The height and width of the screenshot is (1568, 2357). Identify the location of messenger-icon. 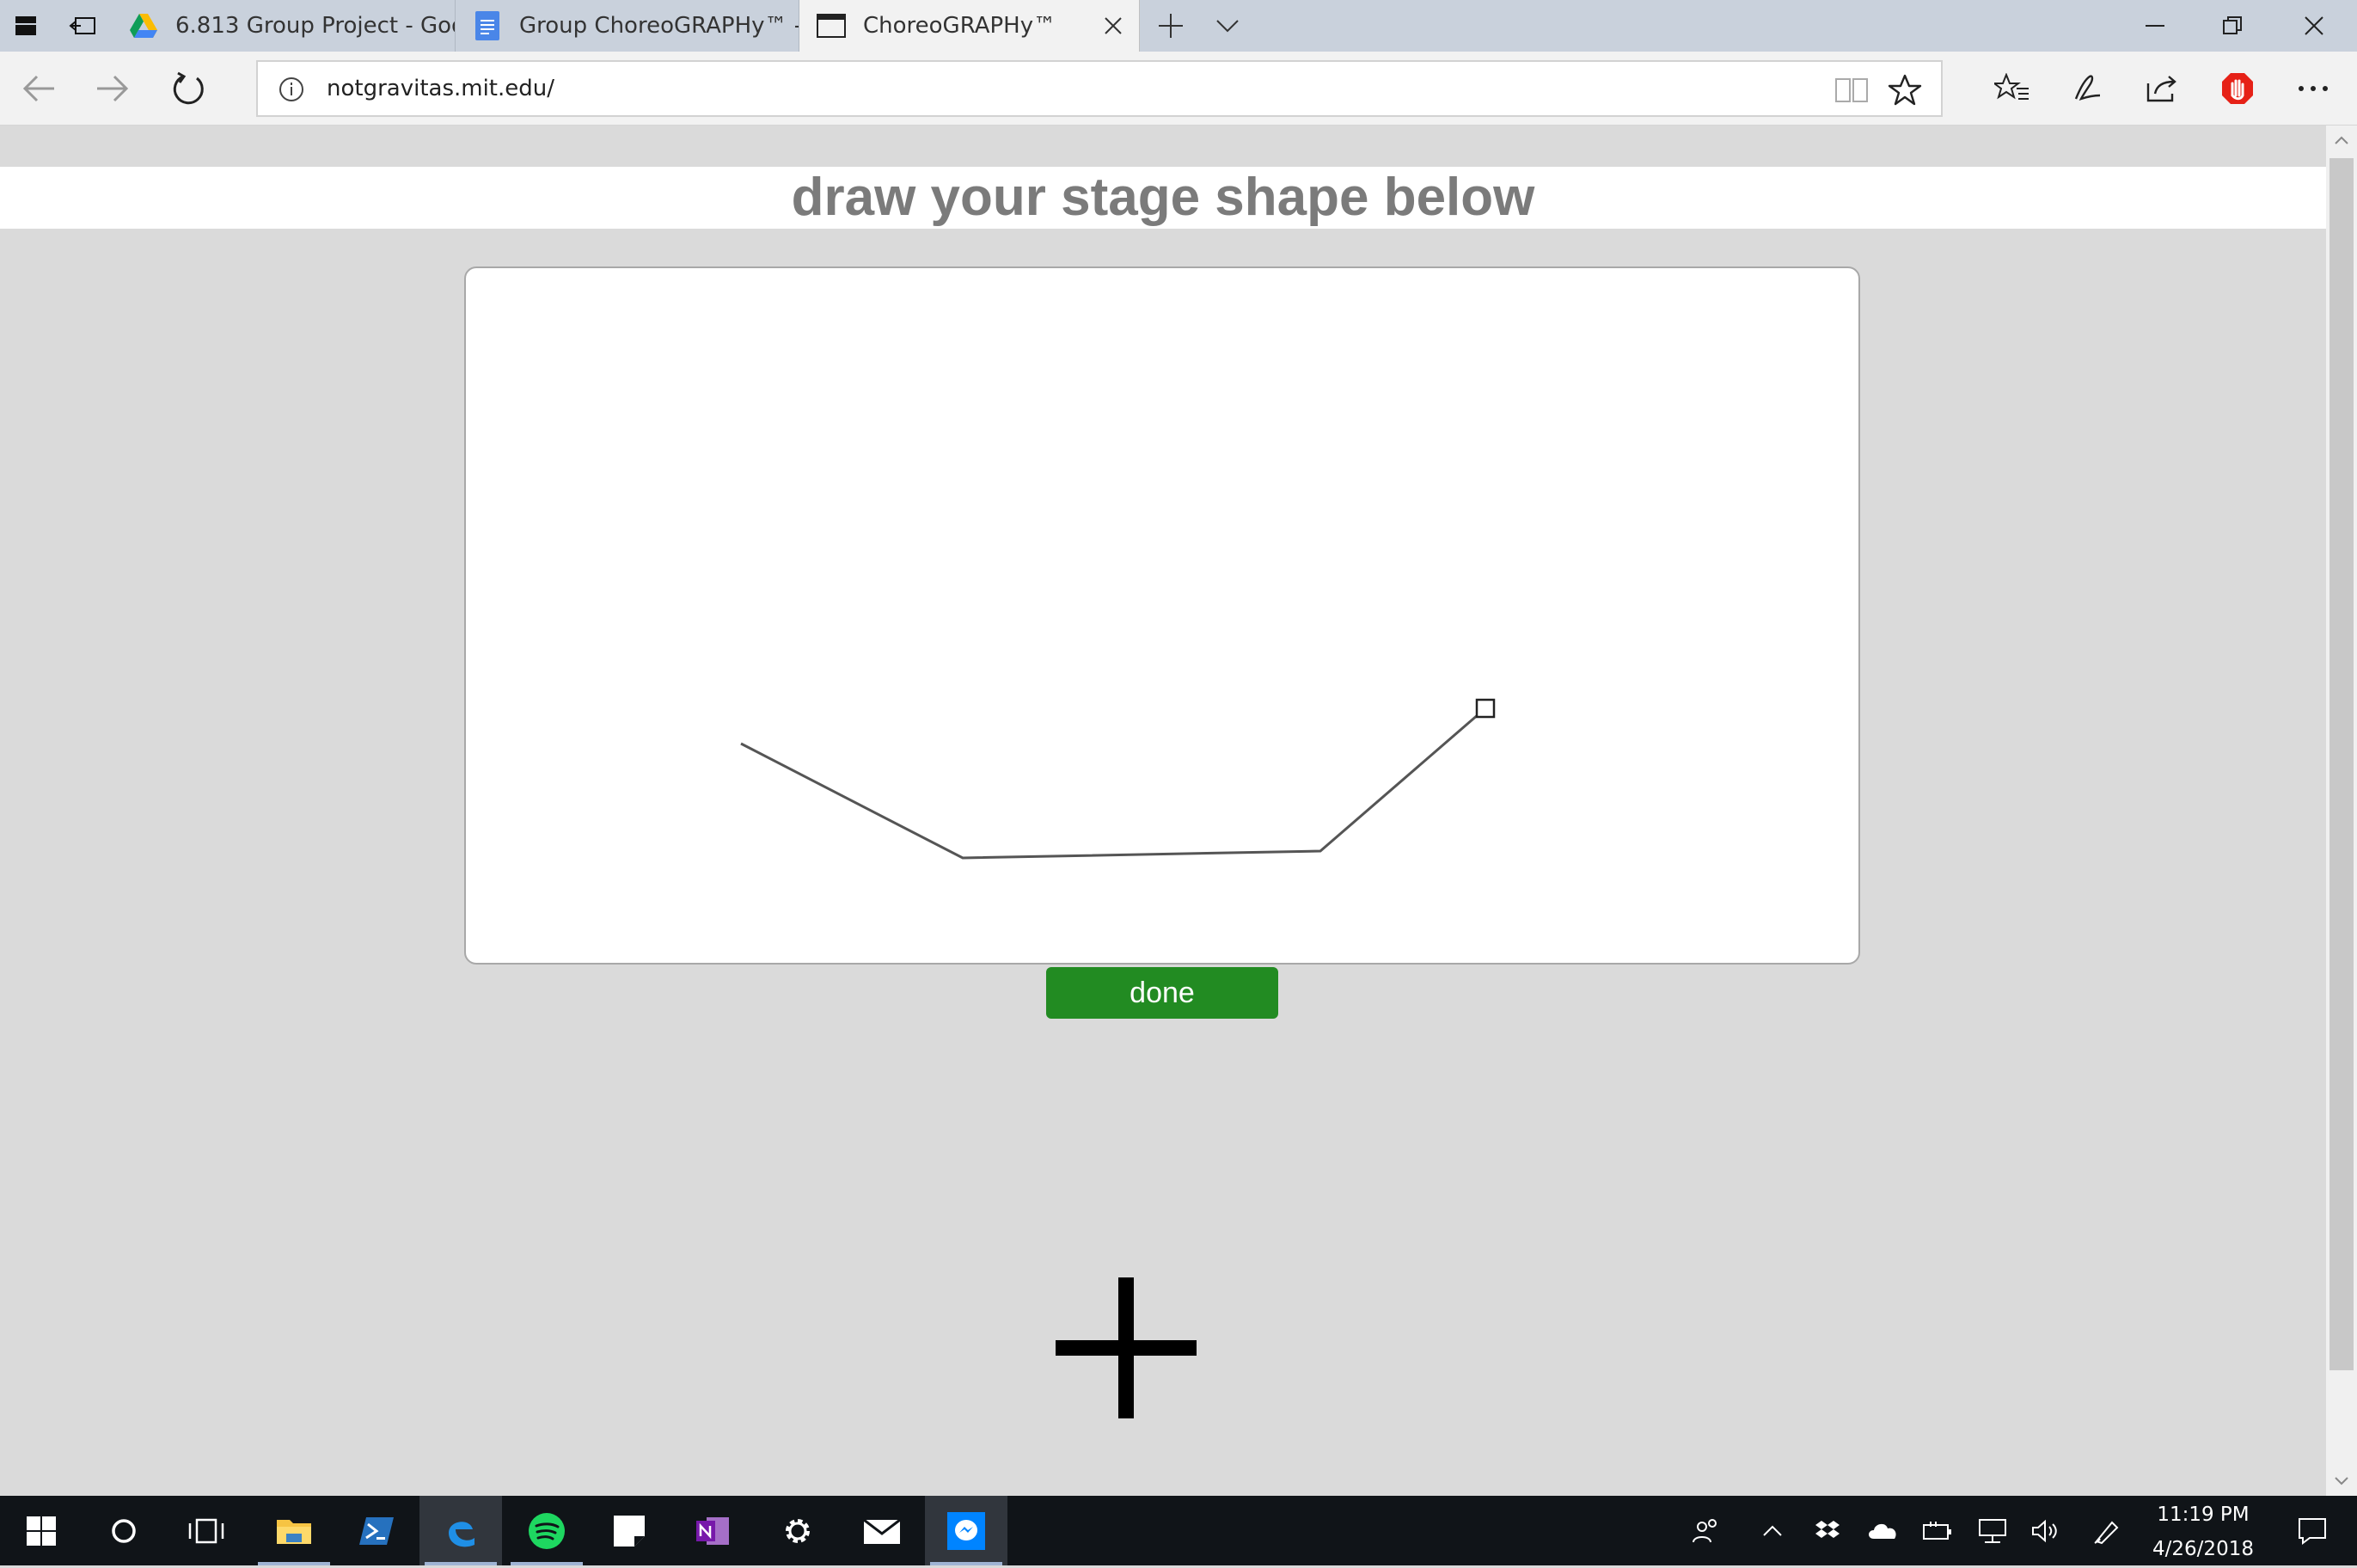
(966, 1530).